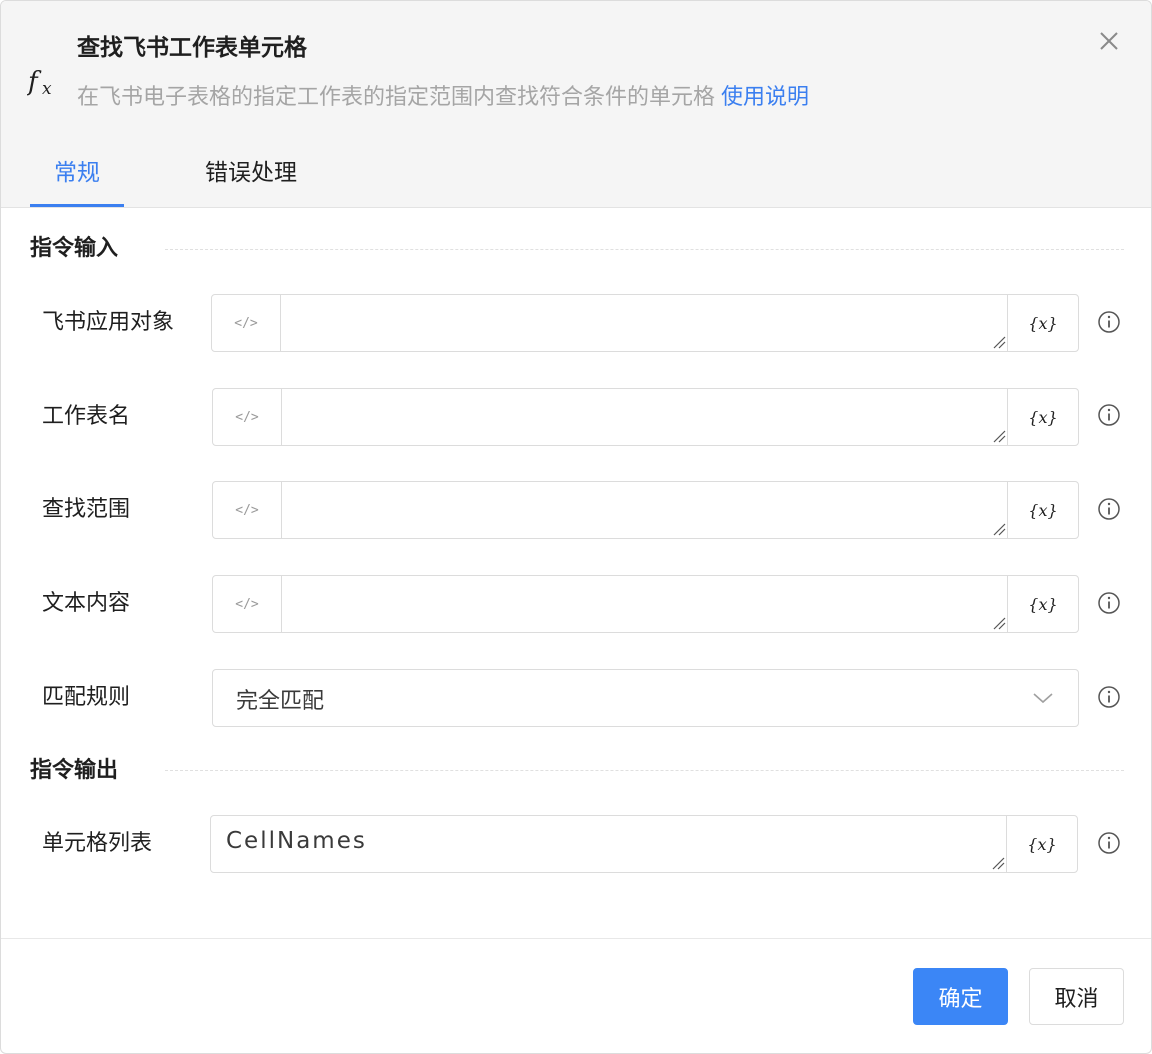 This screenshot has height=1054, width=1152. I want to click on search-range-input, so click(644, 510).